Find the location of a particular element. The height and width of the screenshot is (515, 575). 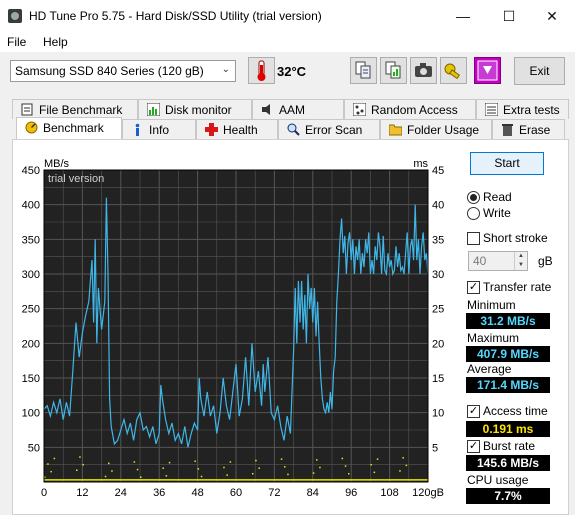

tab-benchmark-label: Benchmark is located at coordinates (73, 128).